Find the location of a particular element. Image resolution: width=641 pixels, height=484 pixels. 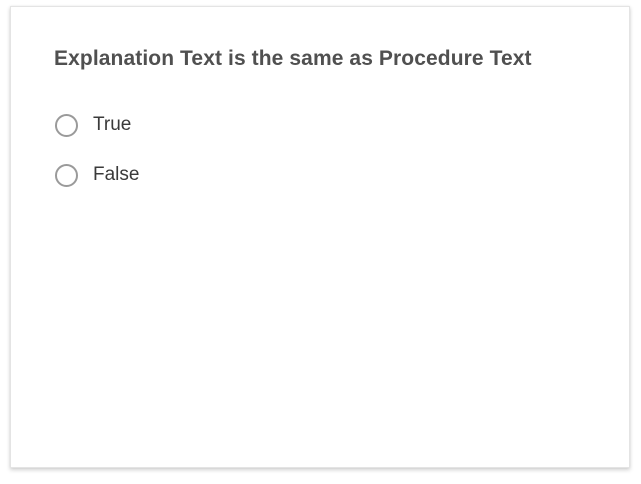

answer-options: True False is located at coordinates (97, 160).